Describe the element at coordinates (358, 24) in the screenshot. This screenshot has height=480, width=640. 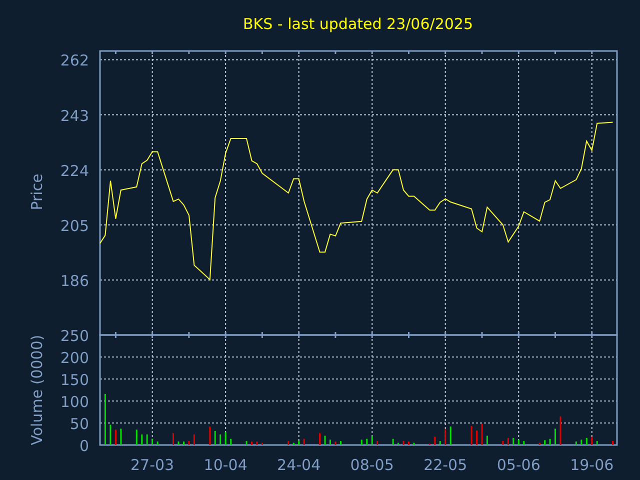
I see `chart-title: BKS - last updated 23/06/2025` at that location.